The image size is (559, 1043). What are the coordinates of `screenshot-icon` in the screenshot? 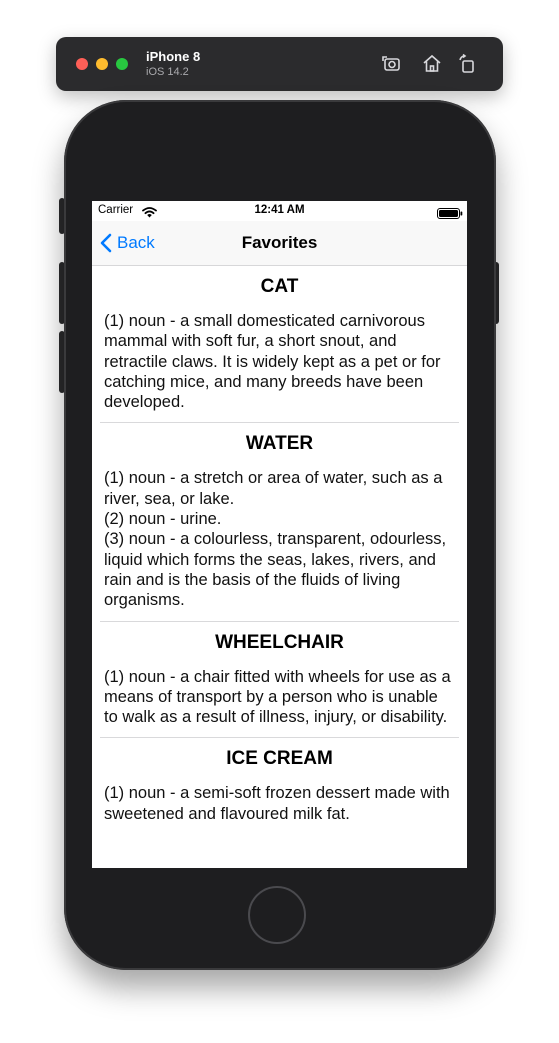 It's located at (392, 64).